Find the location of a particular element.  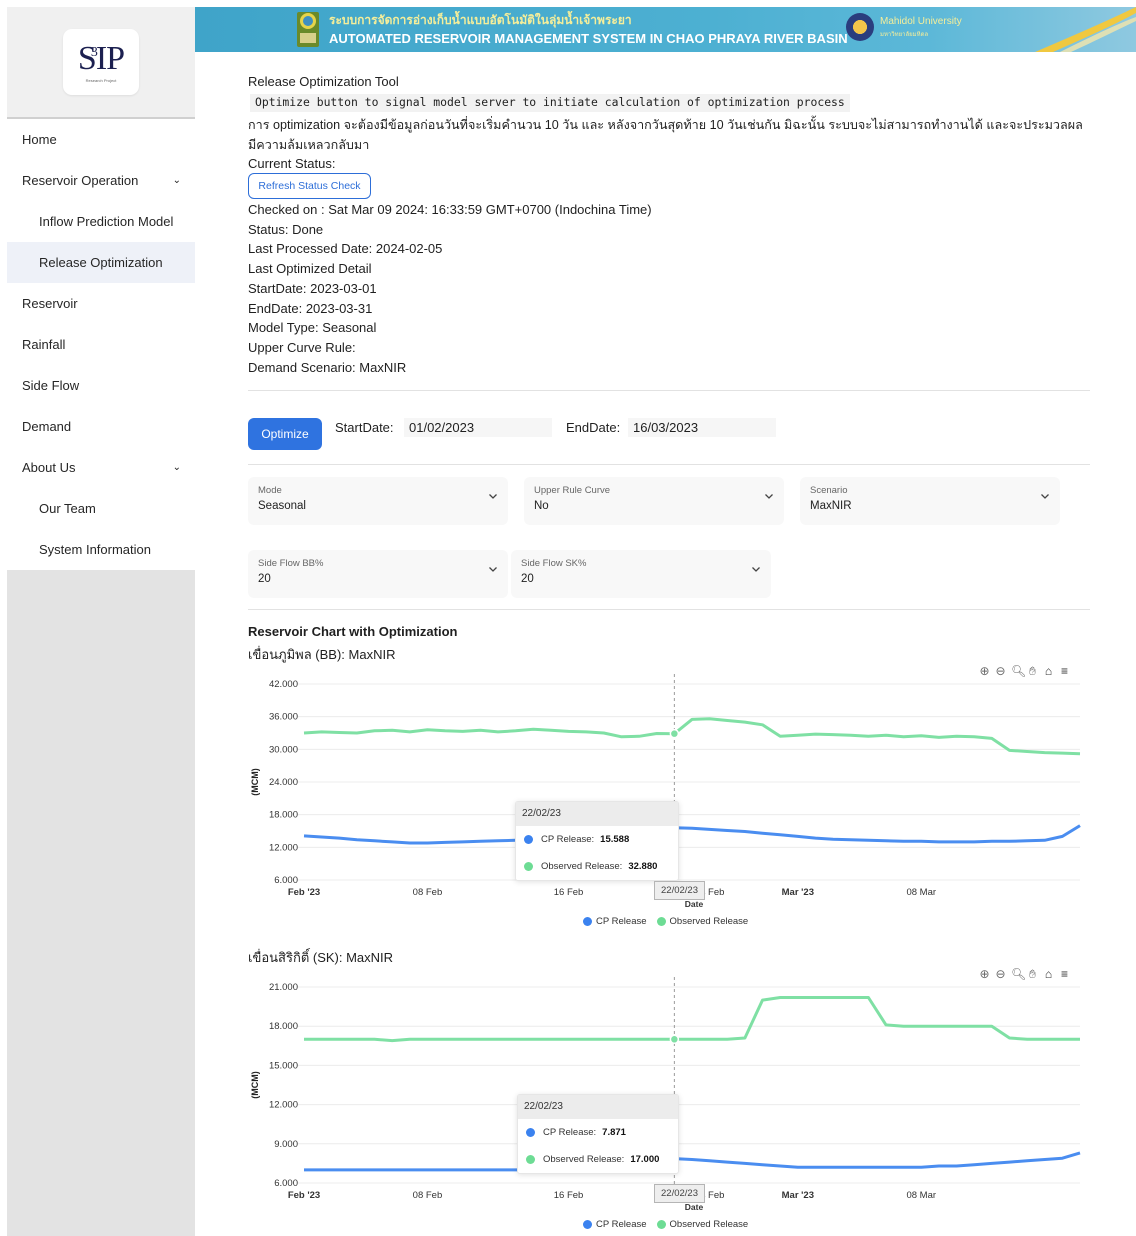

upper-rule-select-value: No is located at coordinates (541, 506).